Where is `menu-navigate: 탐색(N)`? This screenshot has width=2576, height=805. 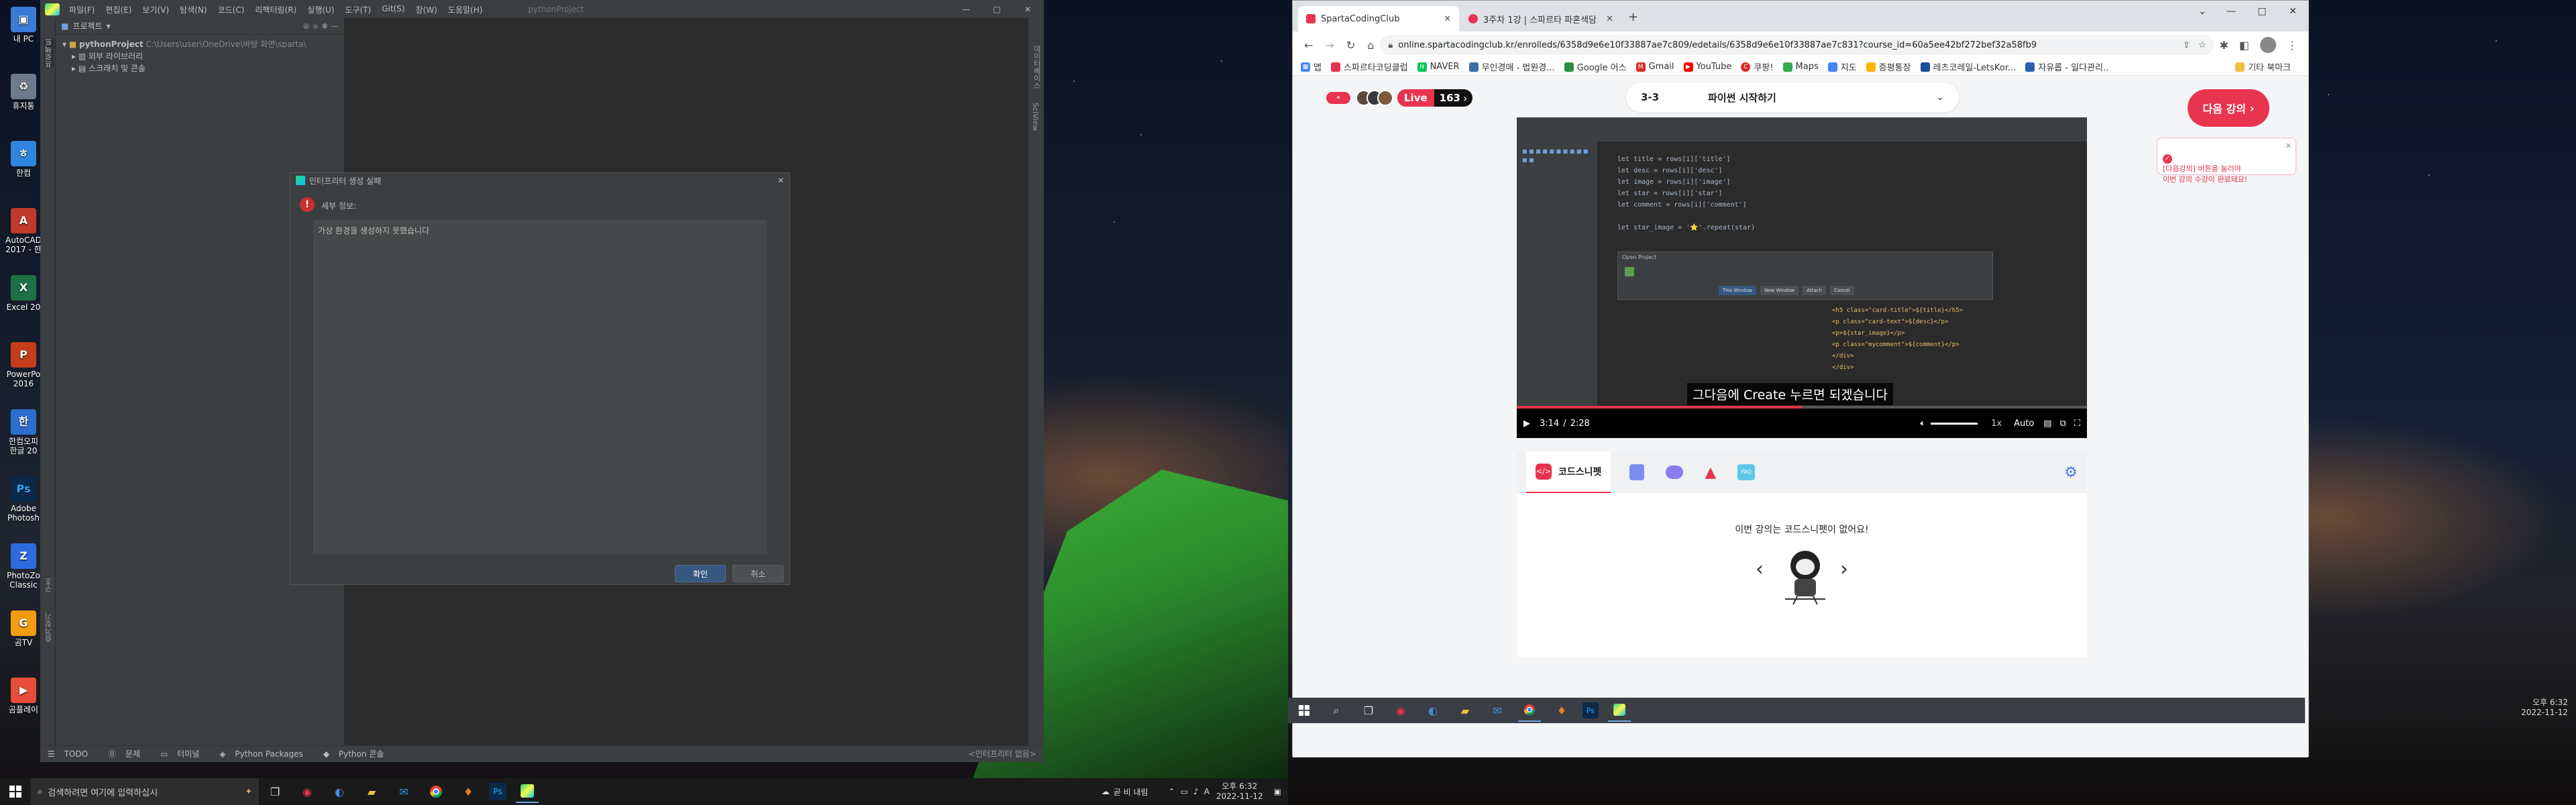
menu-navigate: 탐색(N) is located at coordinates (193, 9).